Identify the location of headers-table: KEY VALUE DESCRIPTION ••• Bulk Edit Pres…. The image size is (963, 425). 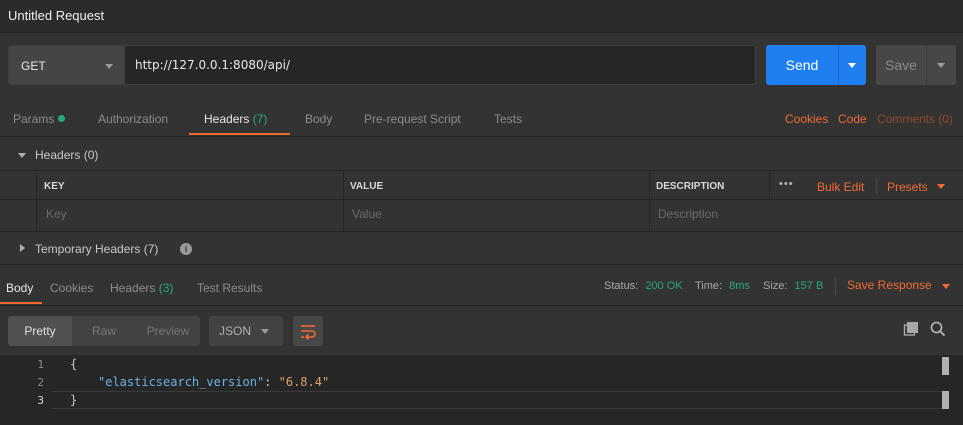
(481, 201).